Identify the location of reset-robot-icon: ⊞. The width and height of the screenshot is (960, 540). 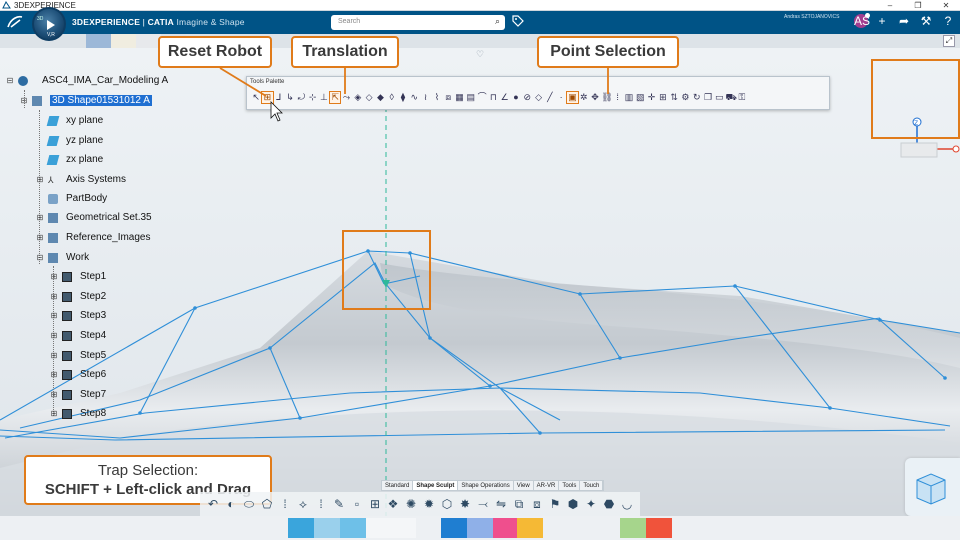
(267, 97).